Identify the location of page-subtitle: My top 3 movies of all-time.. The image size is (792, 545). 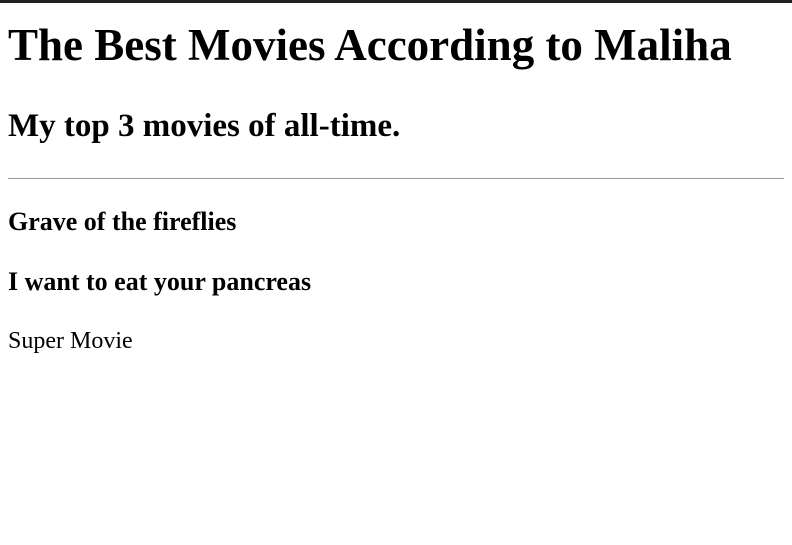
(204, 126).